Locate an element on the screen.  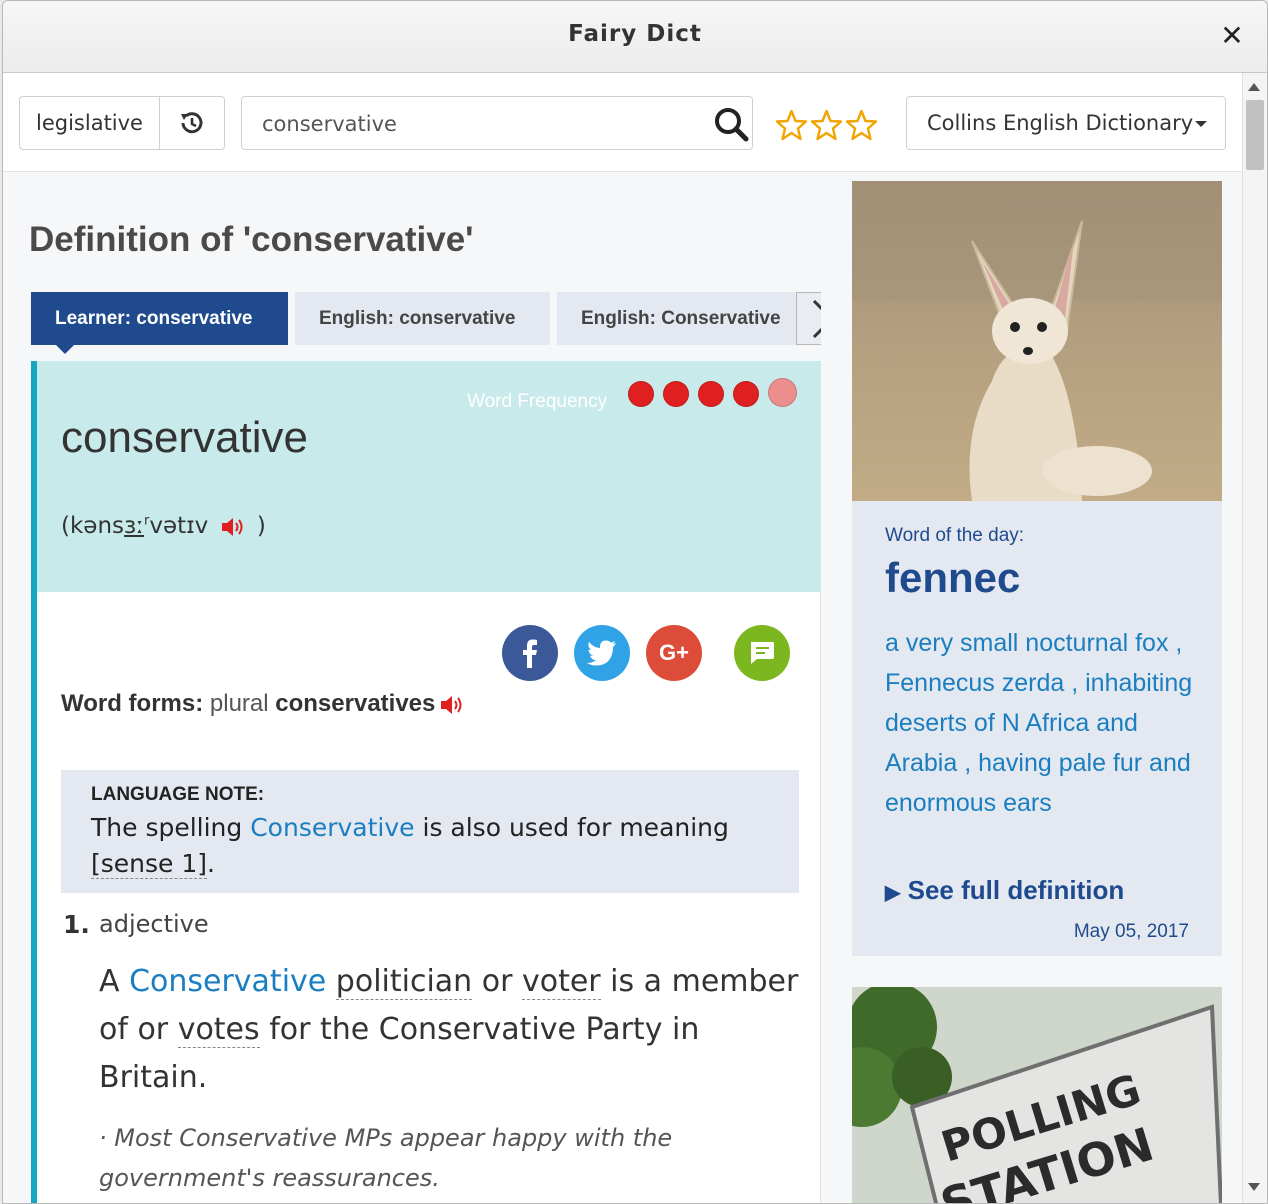
def-word-politician: politician is located at coordinates (404, 982).